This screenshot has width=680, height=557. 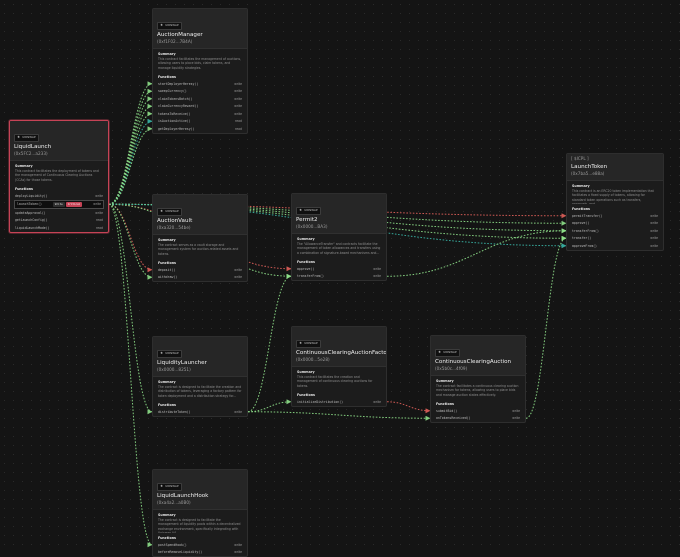 What do you see at coordinates (200, 278) in the screenshot?
I see `function-row: withdraw() write` at bounding box center [200, 278].